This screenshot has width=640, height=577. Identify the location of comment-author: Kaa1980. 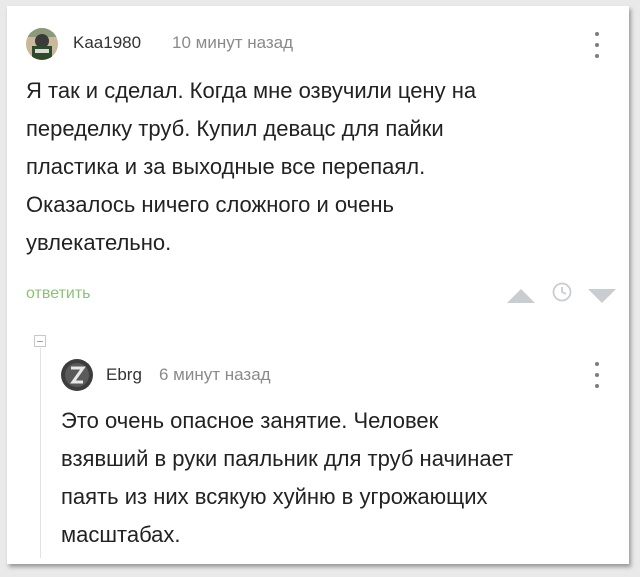
(107, 43).